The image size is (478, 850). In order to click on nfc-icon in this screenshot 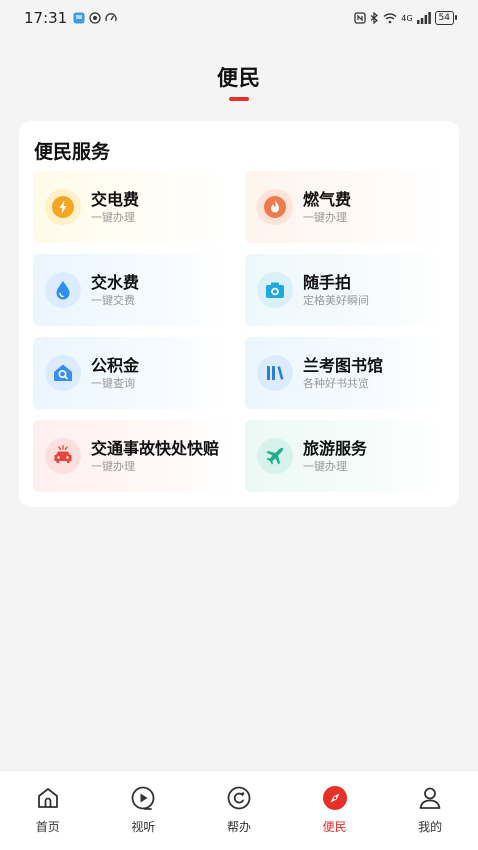, I will do `click(360, 18)`.